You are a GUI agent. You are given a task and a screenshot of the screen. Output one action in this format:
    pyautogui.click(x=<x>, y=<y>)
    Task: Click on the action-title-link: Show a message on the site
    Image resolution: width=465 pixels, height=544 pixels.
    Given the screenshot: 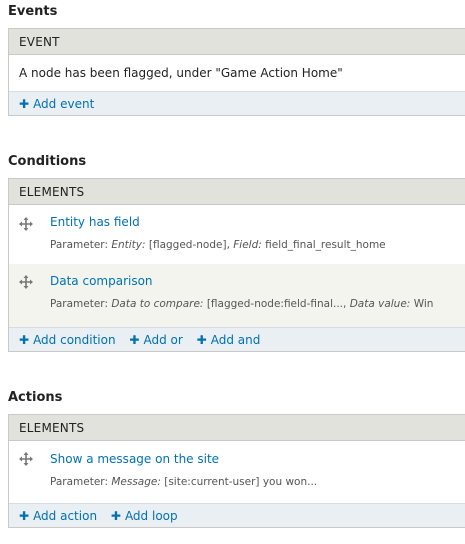 What is the action you would take?
    pyautogui.click(x=134, y=459)
    